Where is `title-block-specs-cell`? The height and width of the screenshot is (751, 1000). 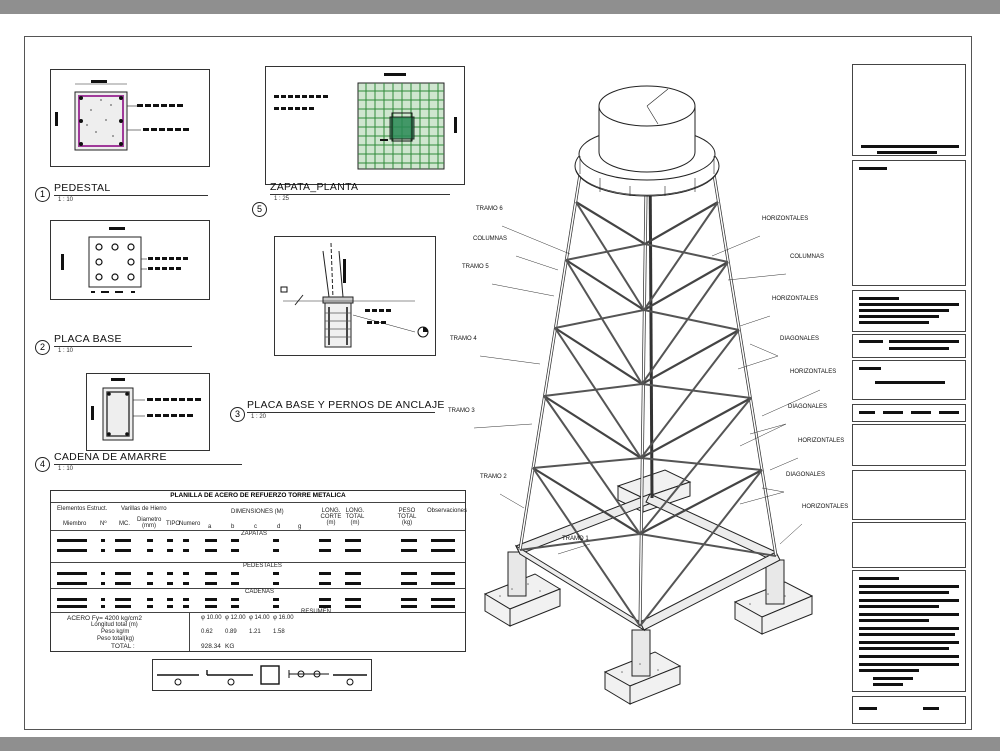
title-block-specs-cell is located at coordinates (909, 631).